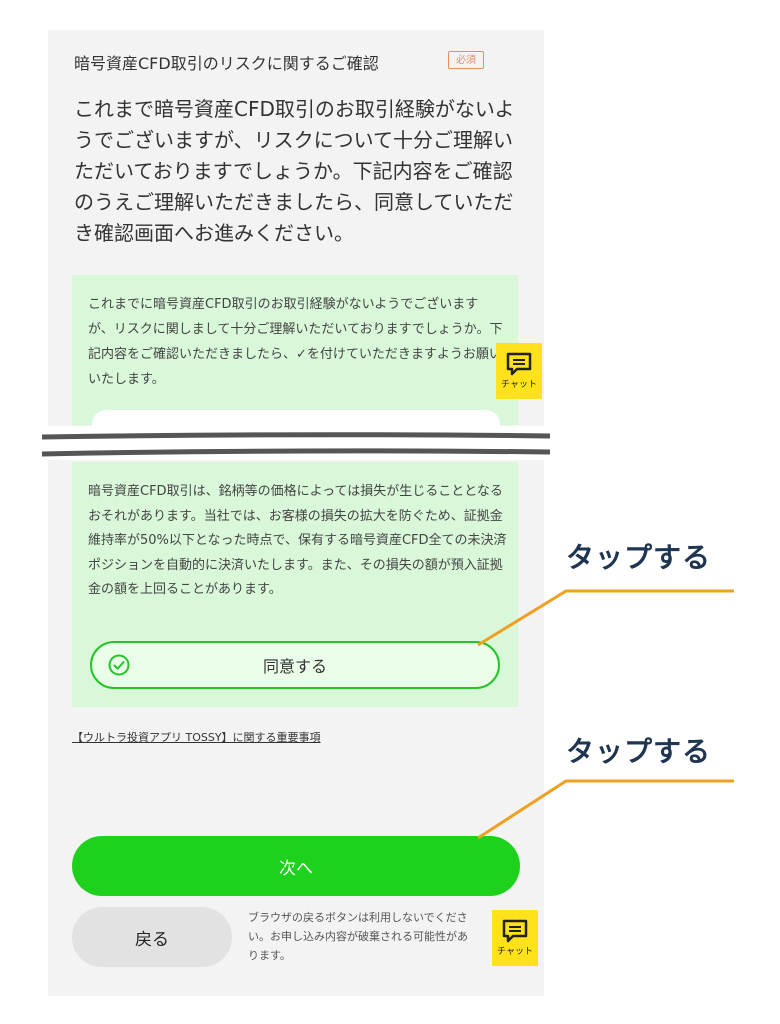 Image resolution: width=780 pixels, height=1024 pixels. Describe the element at coordinates (152, 939) in the screenshot. I see `back-label: 戻る` at that location.